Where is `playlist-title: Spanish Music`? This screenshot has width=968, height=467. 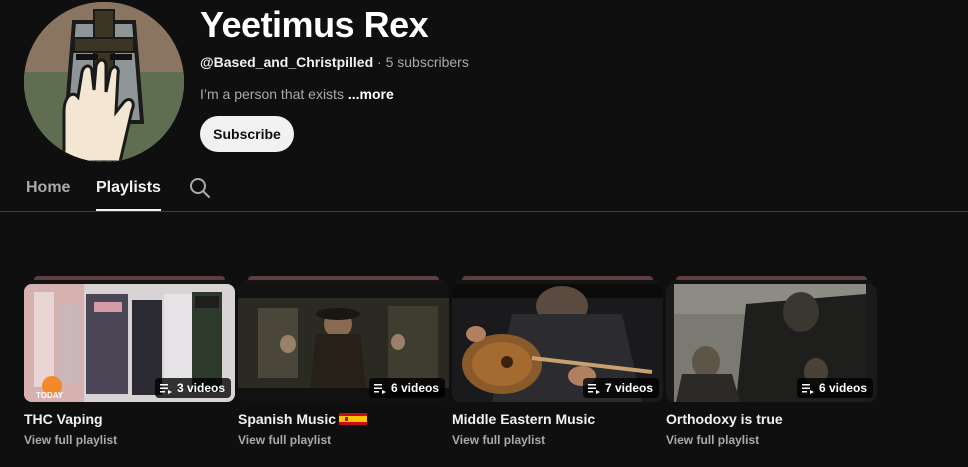
playlist-title: Spanish Music is located at coordinates (303, 419).